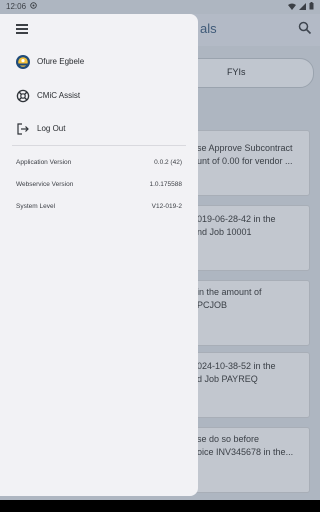 The width and height of the screenshot is (320, 512). What do you see at coordinates (229, 292) in the screenshot?
I see `list-item-line: in the amount of` at bounding box center [229, 292].